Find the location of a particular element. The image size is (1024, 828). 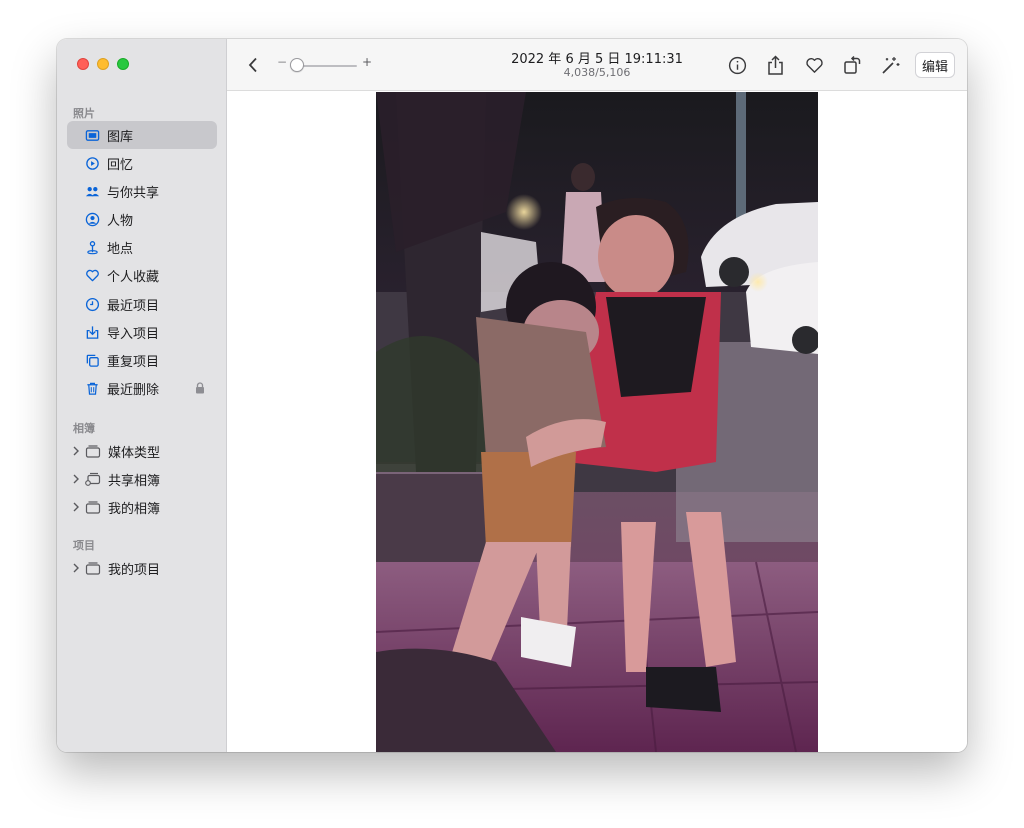

sidebar-item-label: 个人收藏 is located at coordinates (133, 277).